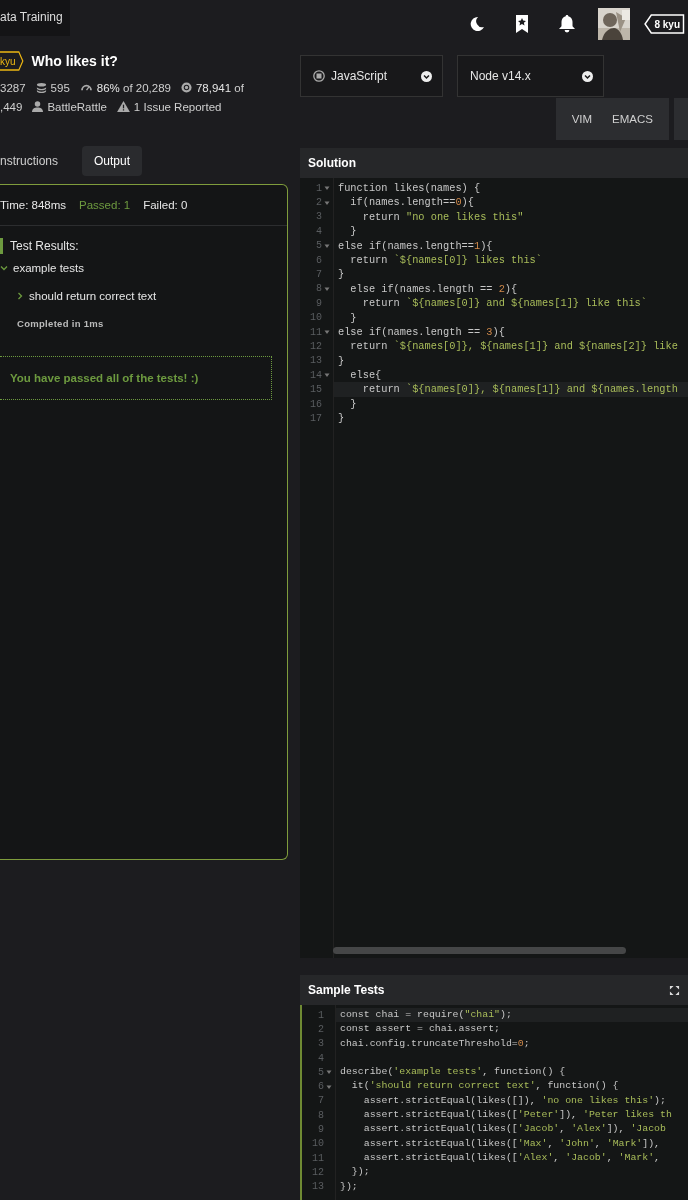  I want to click on panel-title: Sample Tests, so click(347, 990).